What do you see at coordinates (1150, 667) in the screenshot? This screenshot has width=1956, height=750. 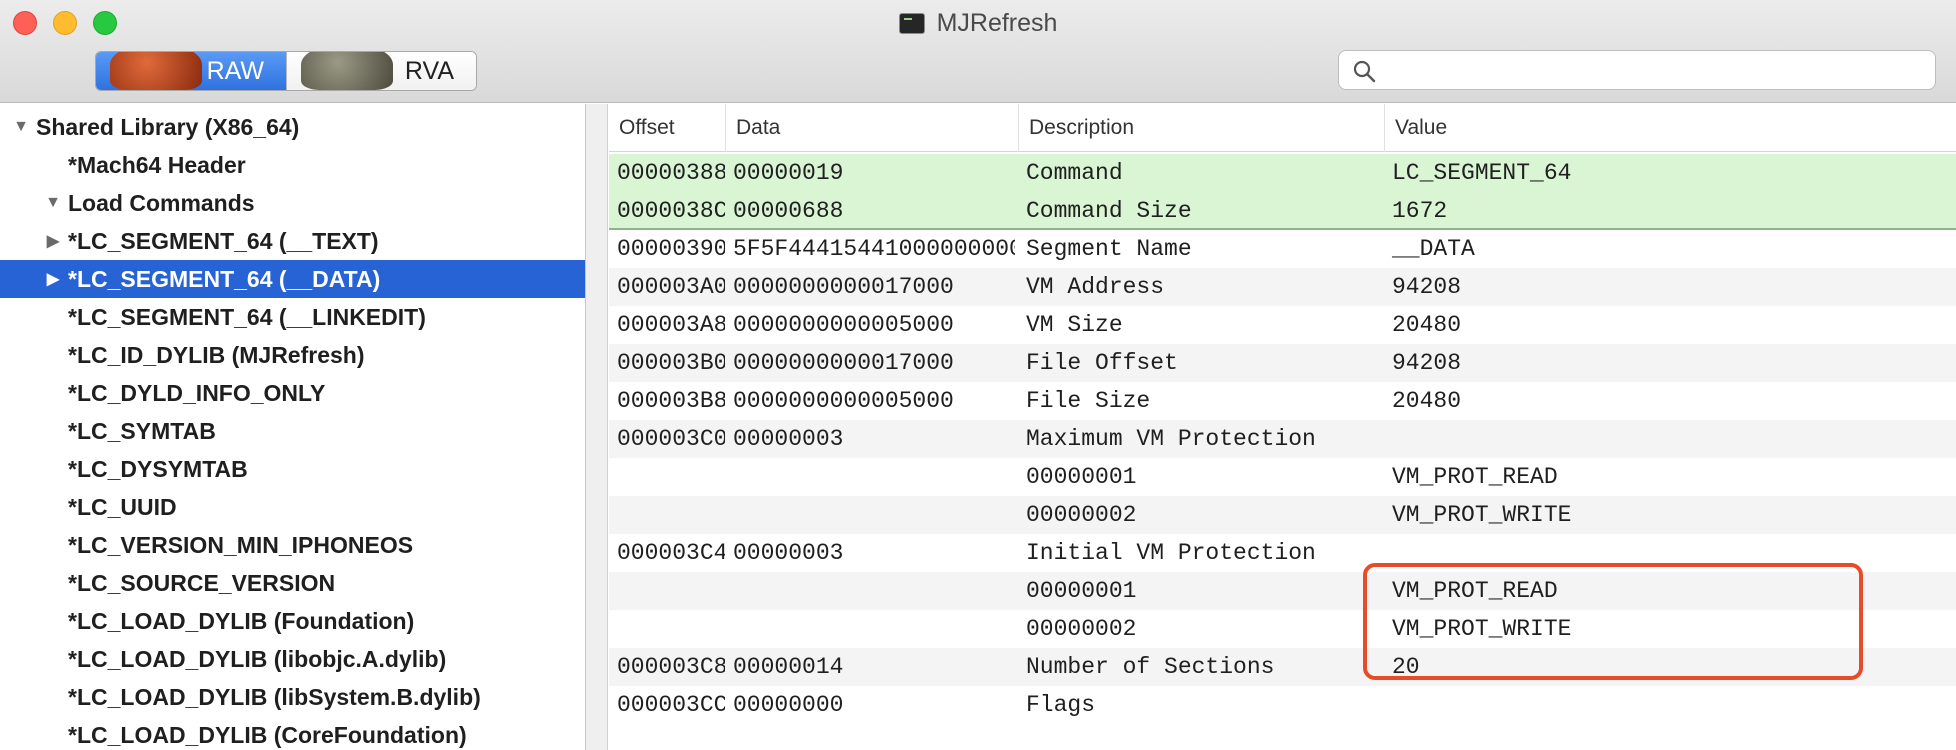 I see `cell-description: Number of Sections` at bounding box center [1150, 667].